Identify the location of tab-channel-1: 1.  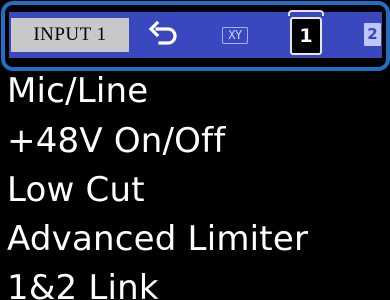
(306, 36).